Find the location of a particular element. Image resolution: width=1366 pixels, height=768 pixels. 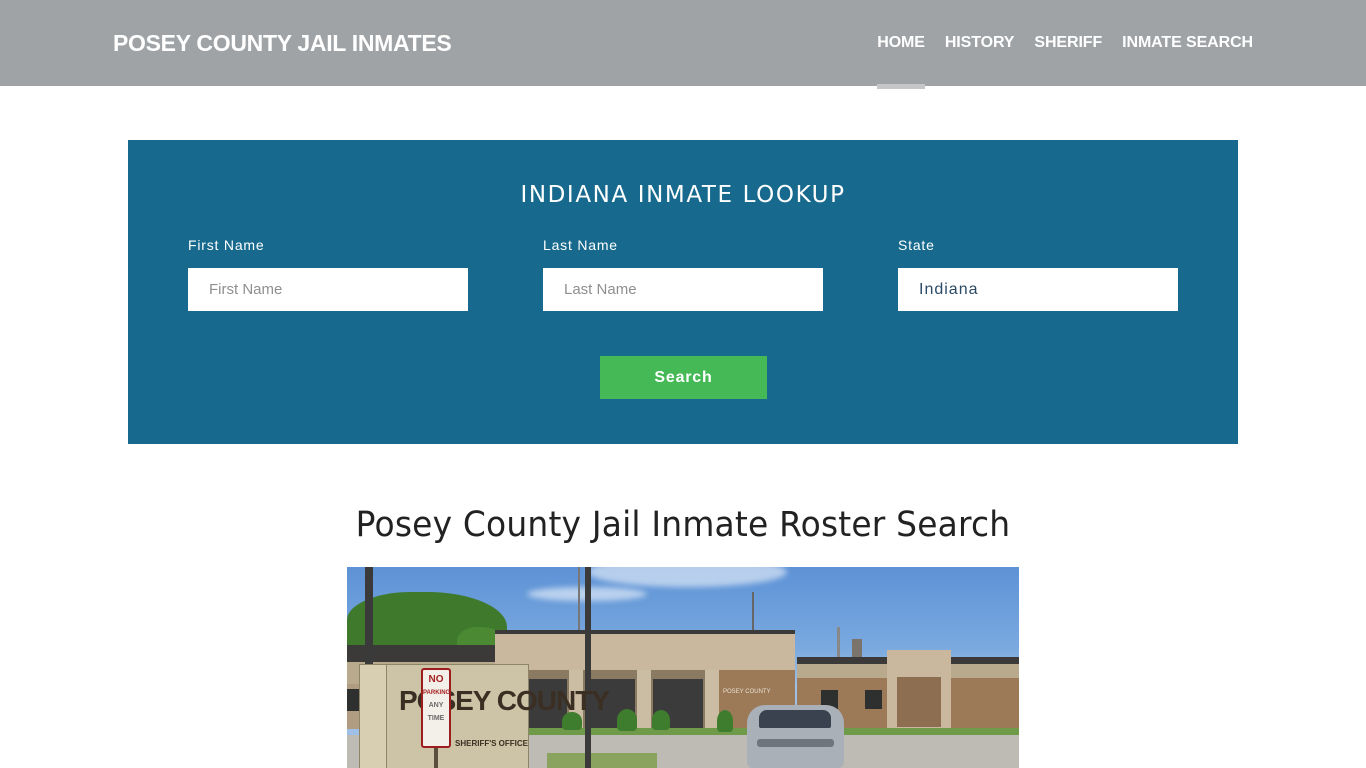

state-label: State is located at coordinates (916, 245).